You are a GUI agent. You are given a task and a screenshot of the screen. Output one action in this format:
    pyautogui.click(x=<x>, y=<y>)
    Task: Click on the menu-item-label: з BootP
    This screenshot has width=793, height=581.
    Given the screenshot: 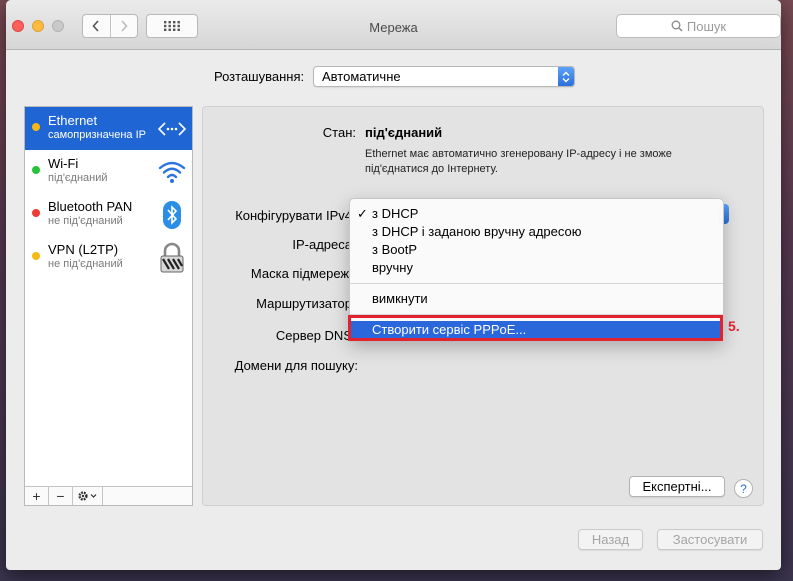 What is the action you would take?
    pyautogui.click(x=394, y=249)
    